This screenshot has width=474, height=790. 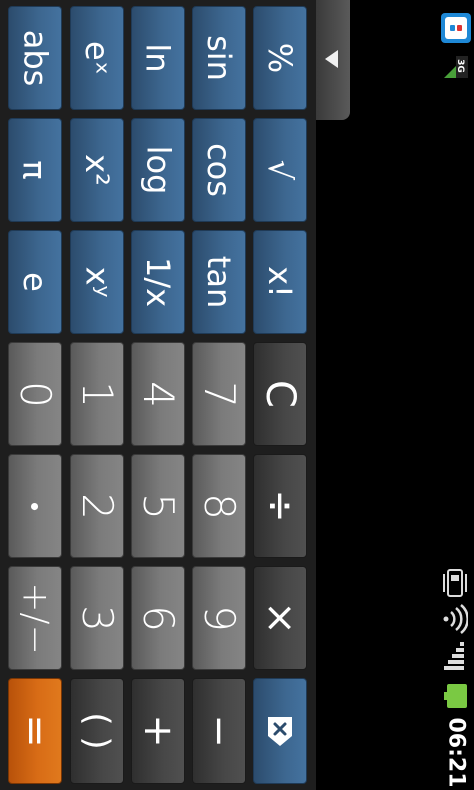 I want to click on status-time: 06:21, so click(x=453, y=752).